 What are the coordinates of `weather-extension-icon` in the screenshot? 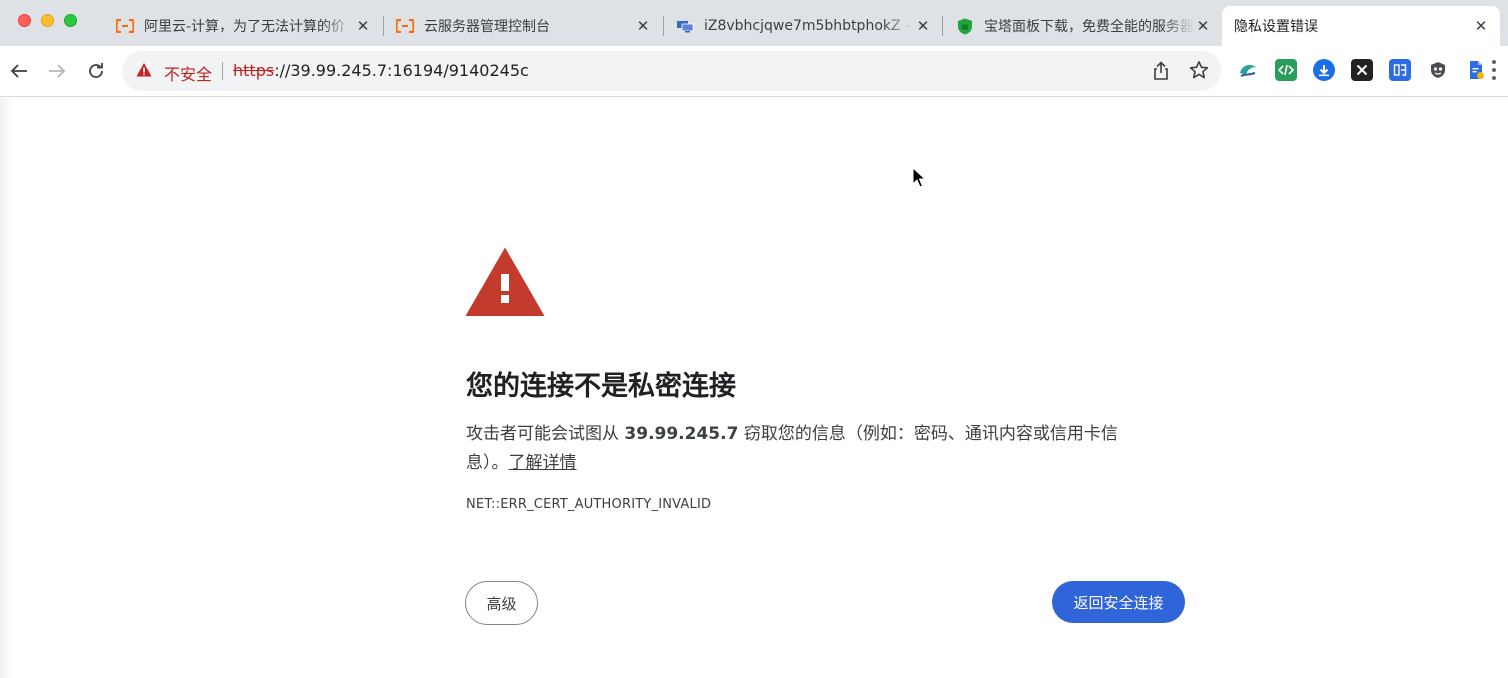 It's located at (1248, 70).